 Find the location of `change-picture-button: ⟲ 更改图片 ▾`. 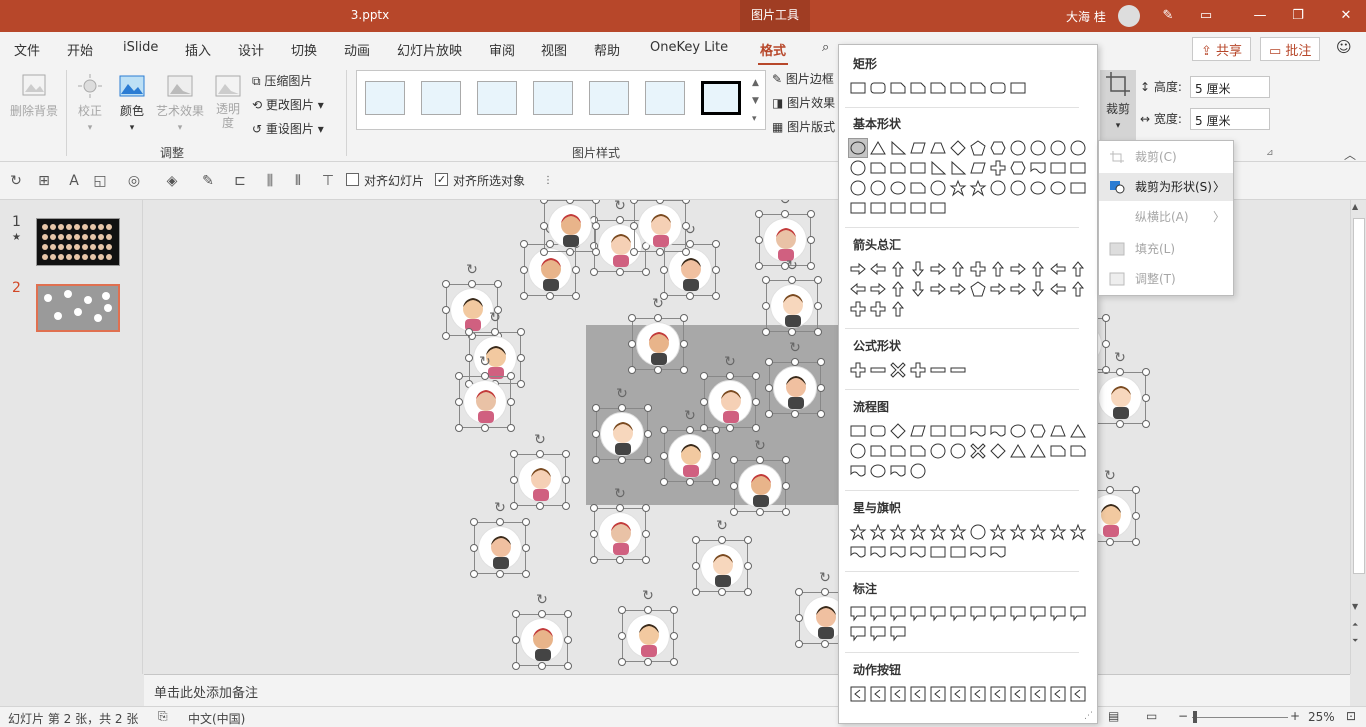

change-picture-button: ⟲ 更改图片 ▾ is located at coordinates (288, 104).